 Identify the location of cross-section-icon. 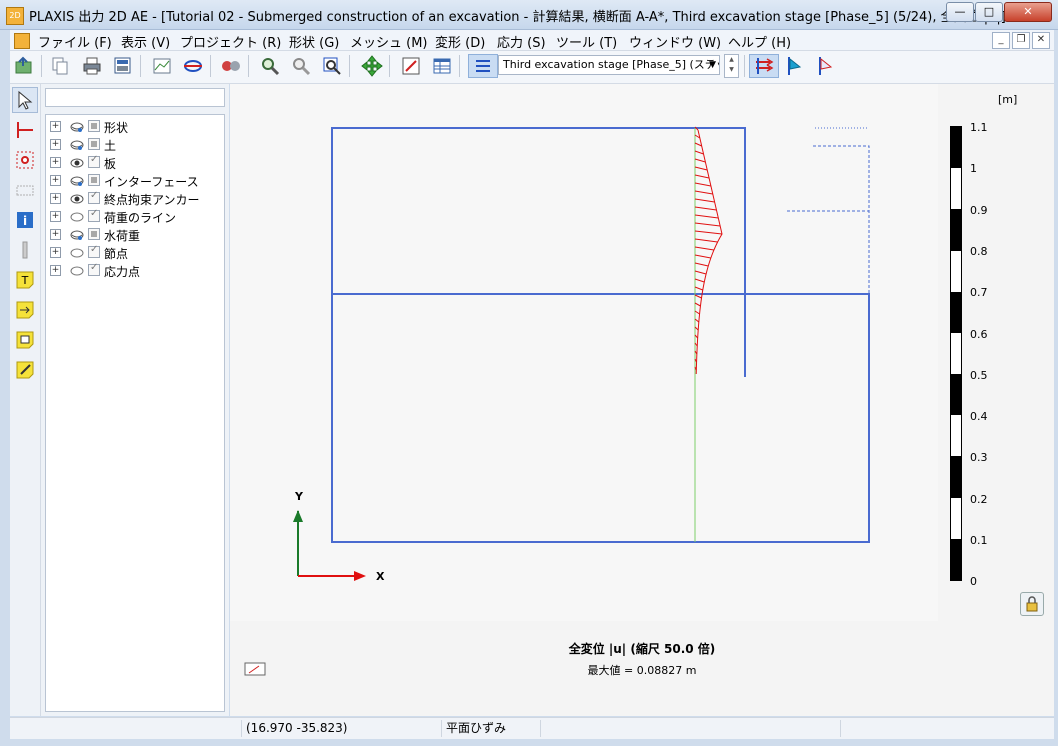
(193, 66).